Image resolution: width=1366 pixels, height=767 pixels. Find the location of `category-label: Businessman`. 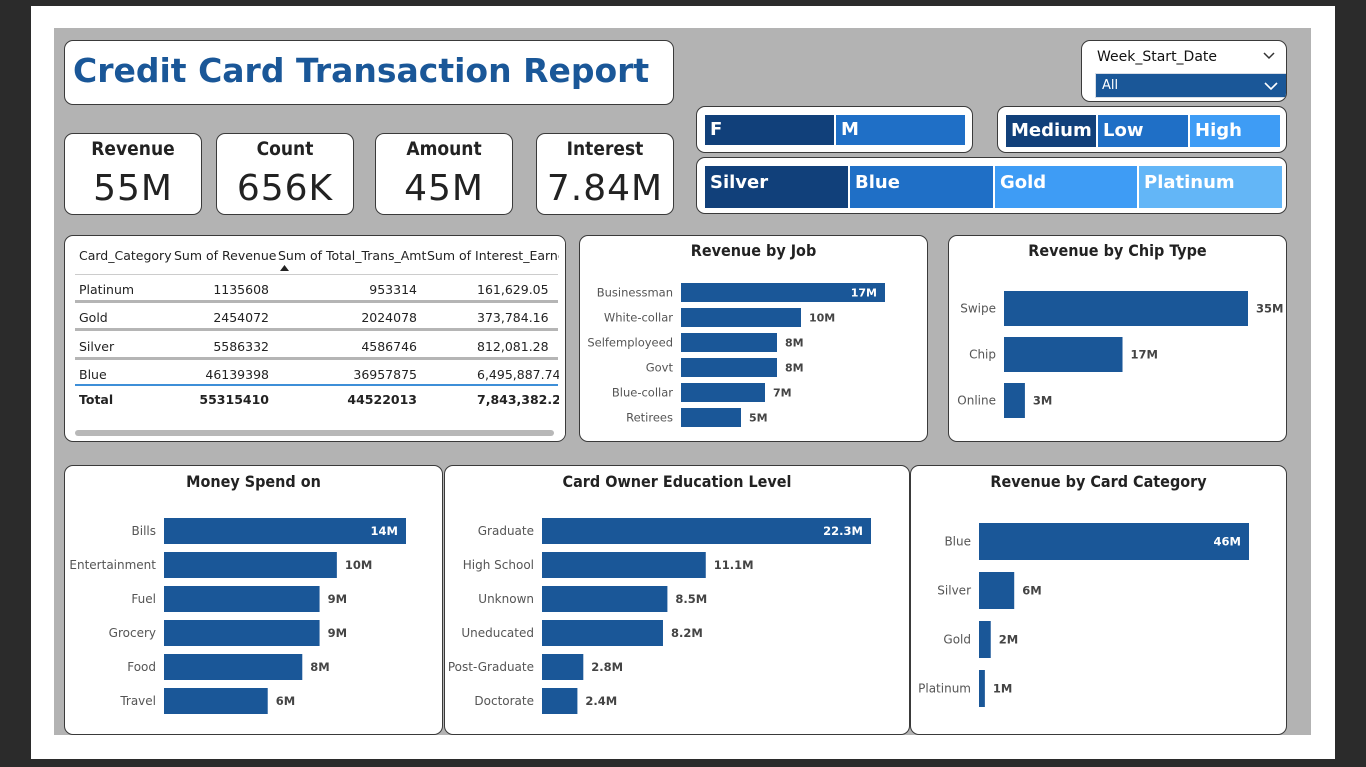

category-label: Businessman is located at coordinates (635, 293).